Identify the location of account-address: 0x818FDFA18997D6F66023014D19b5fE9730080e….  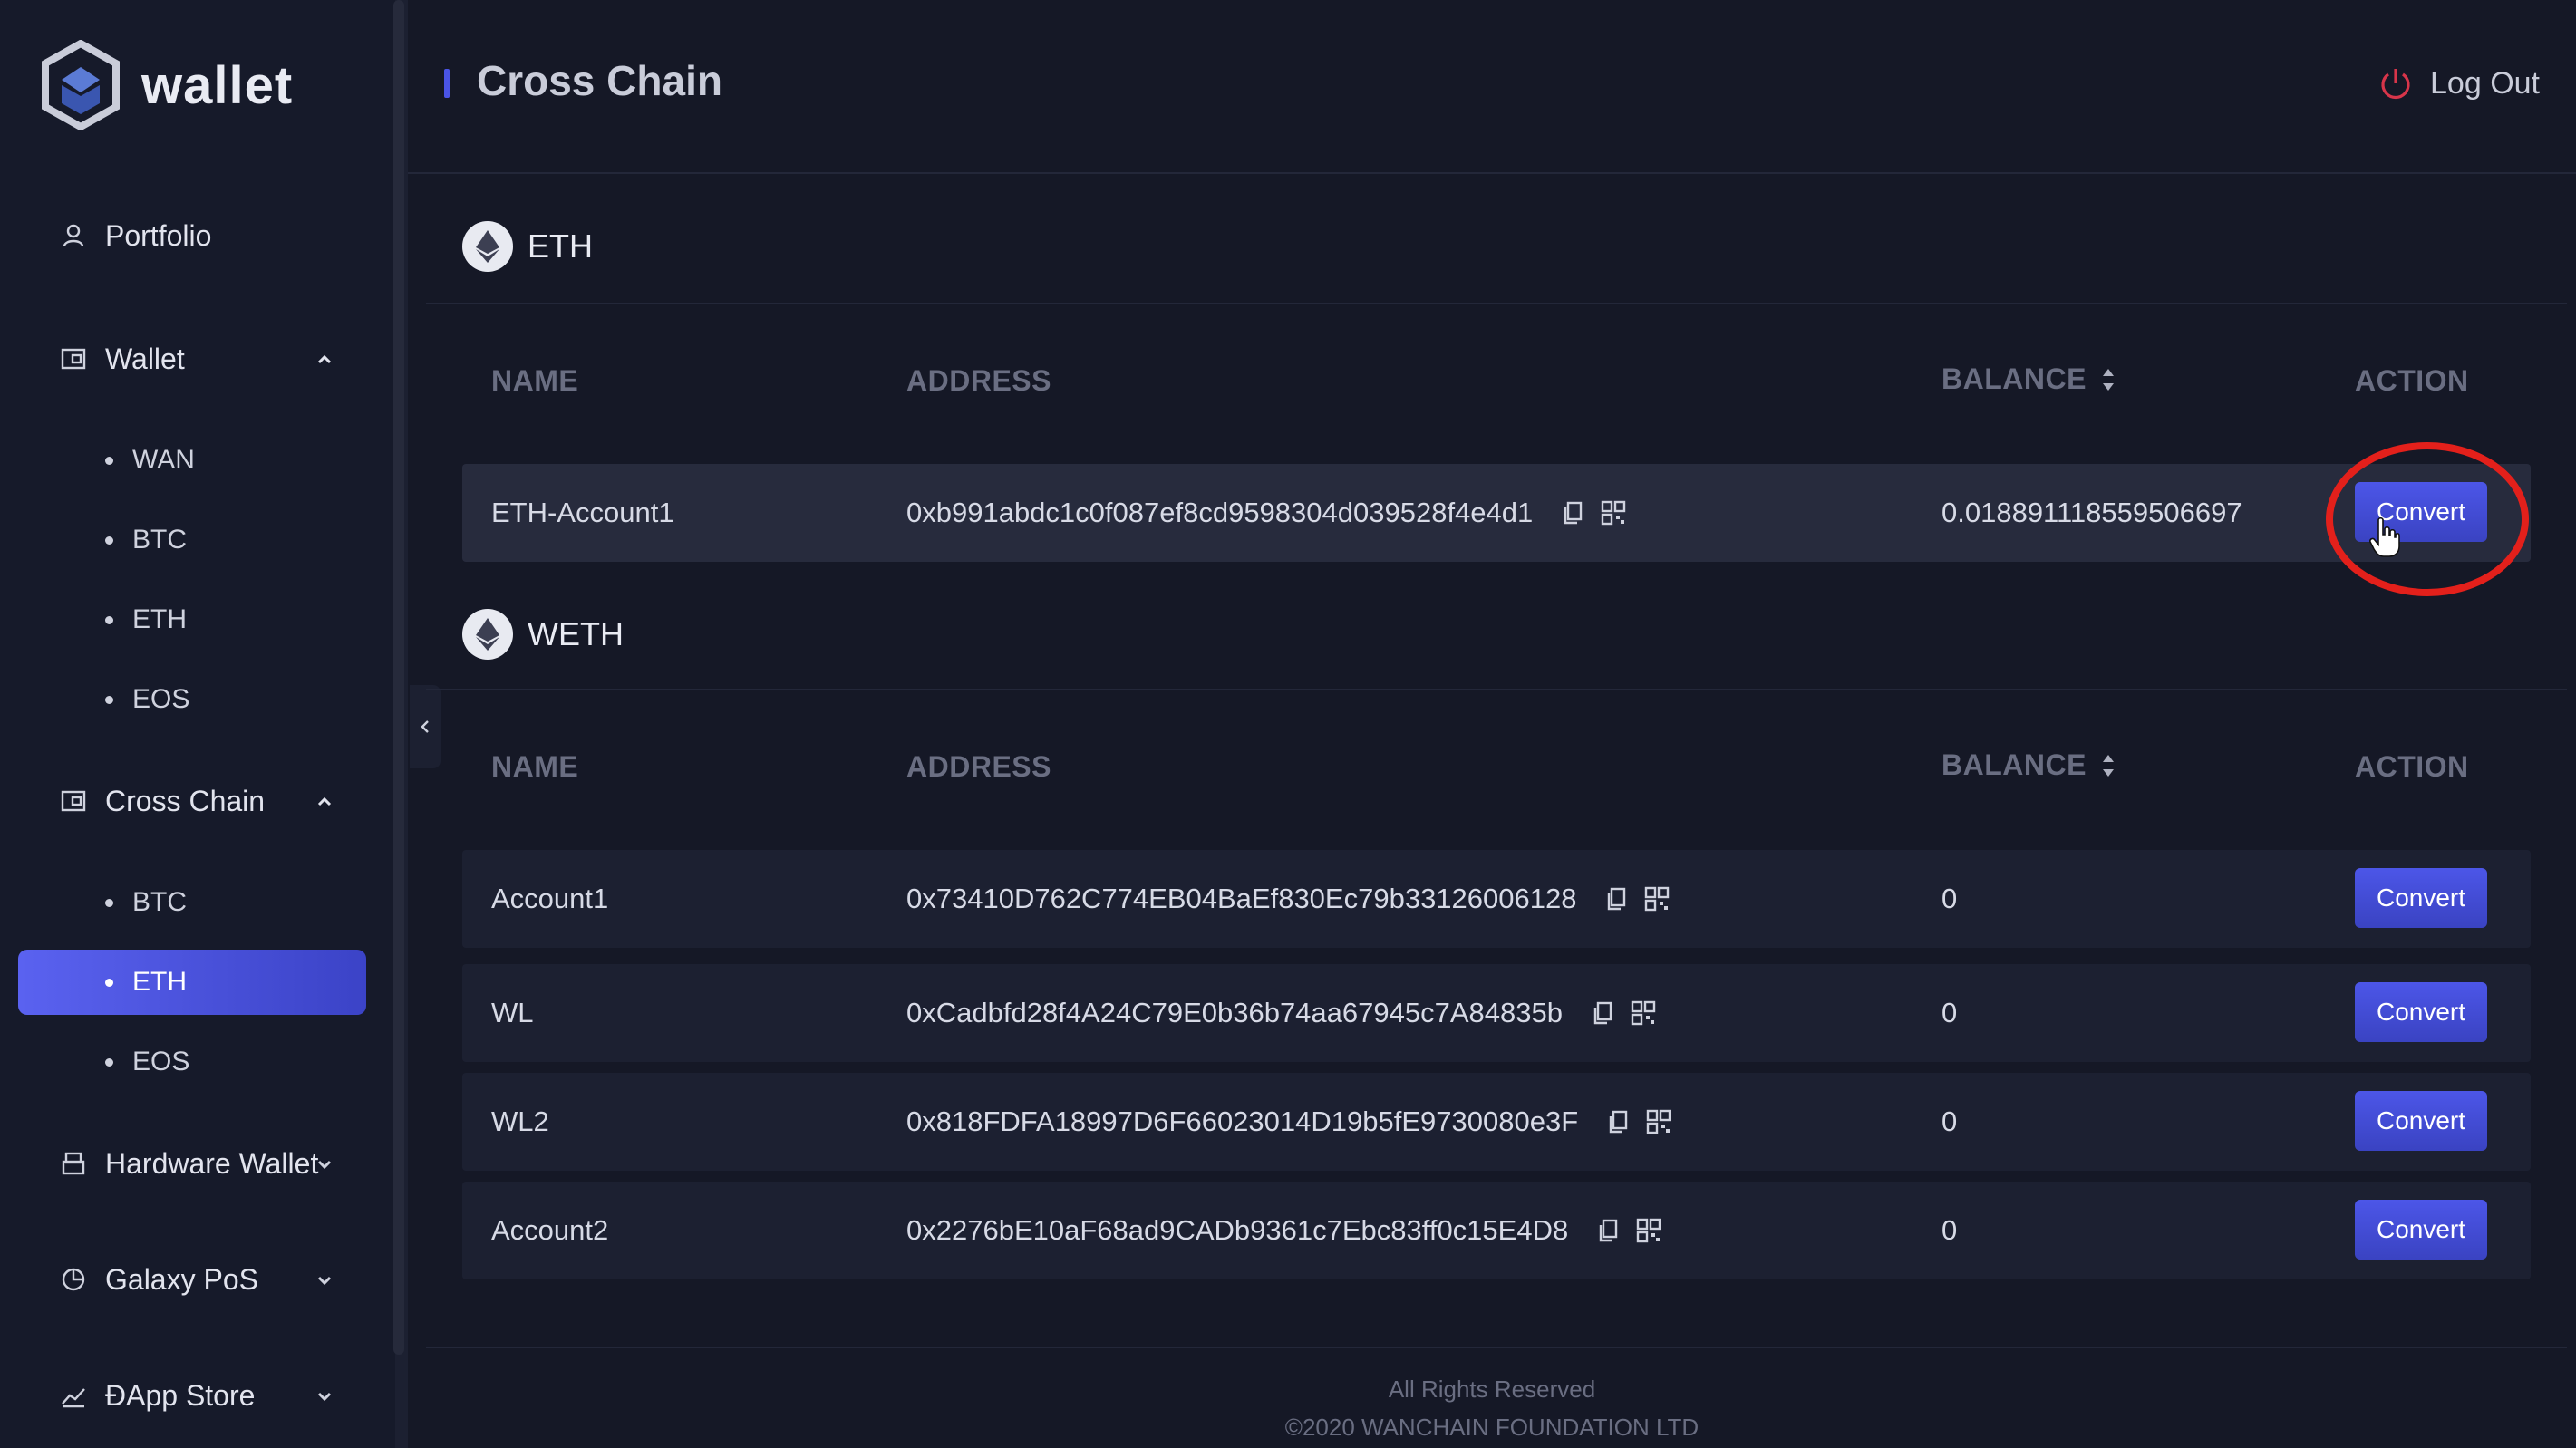
(1295, 1122).